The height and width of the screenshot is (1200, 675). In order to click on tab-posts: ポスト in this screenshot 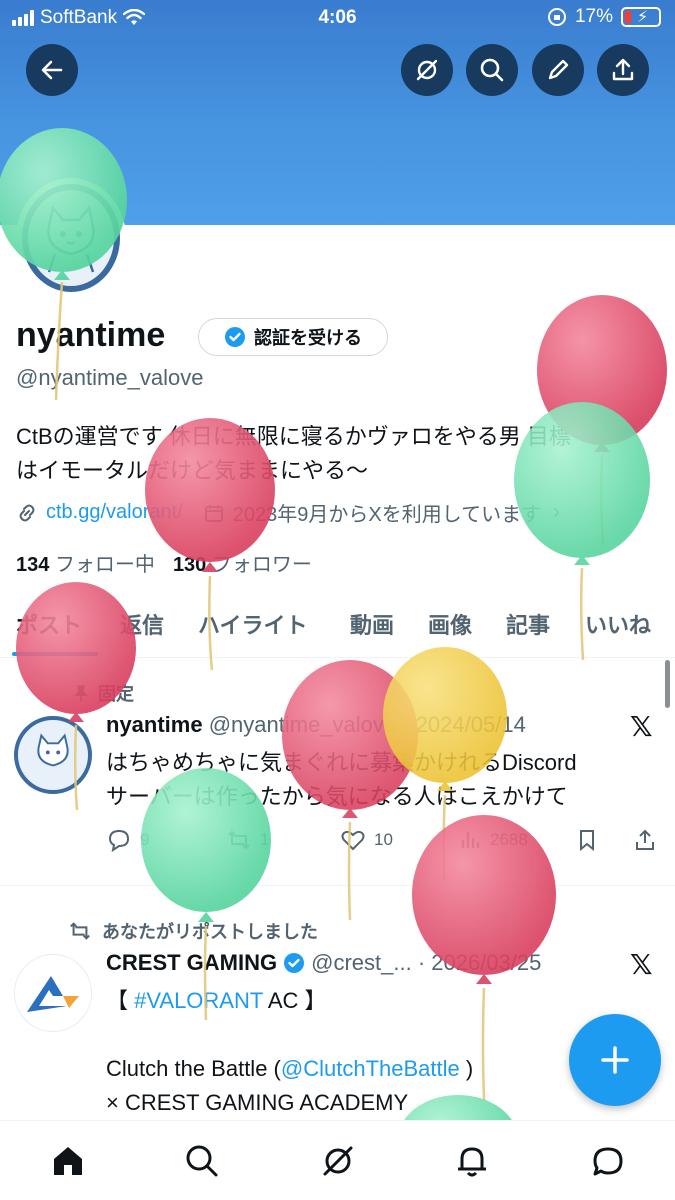, I will do `click(49, 624)`.